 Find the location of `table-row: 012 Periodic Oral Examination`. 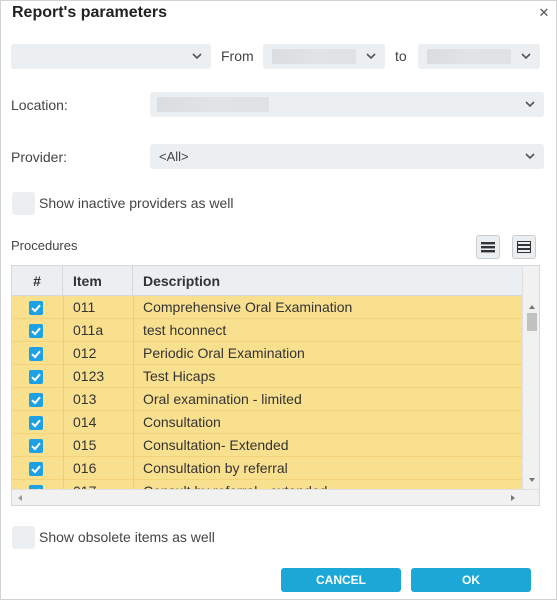

table-row: 012 Periodic Oral Examination is located at coordinates (267, 353).